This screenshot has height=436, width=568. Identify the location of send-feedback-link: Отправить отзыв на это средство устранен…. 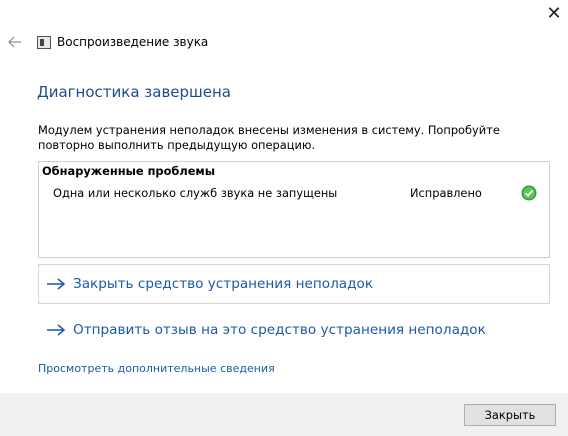
(266, 330).